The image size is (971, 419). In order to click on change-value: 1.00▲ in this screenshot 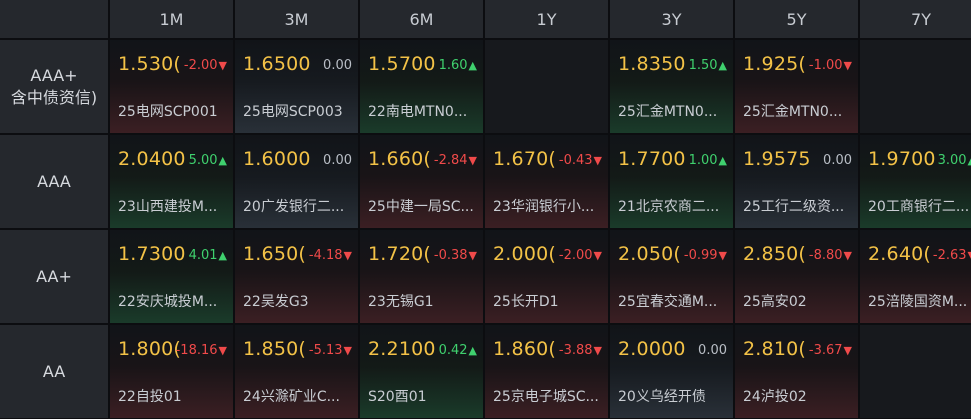, I will do `click(708, 160)`.